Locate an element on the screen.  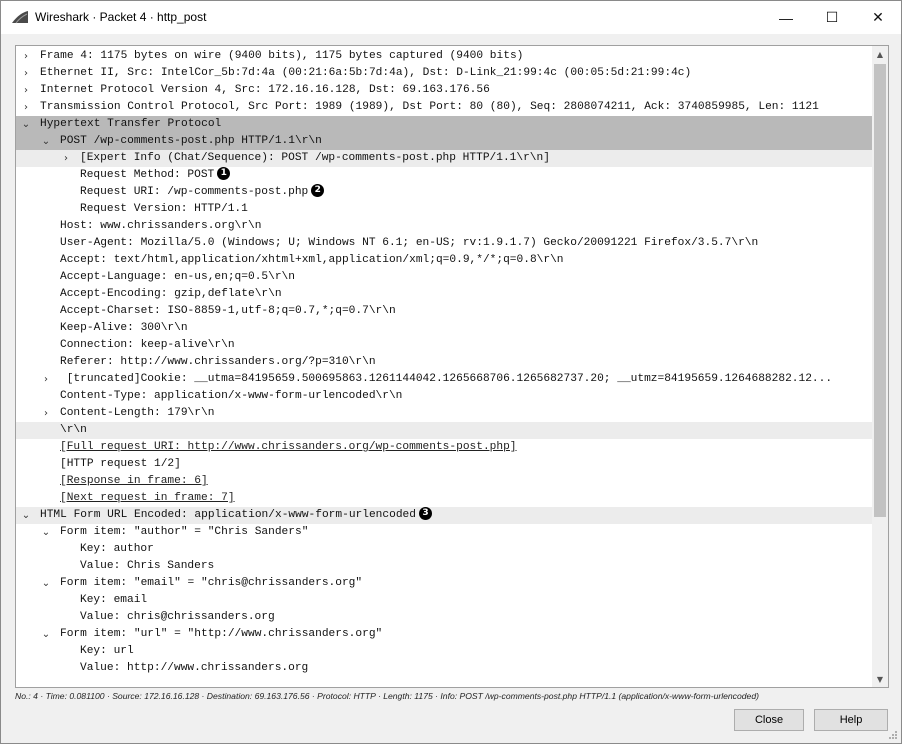
tree-row: [Response in frame: 6] is located at coordinates (444, 481).